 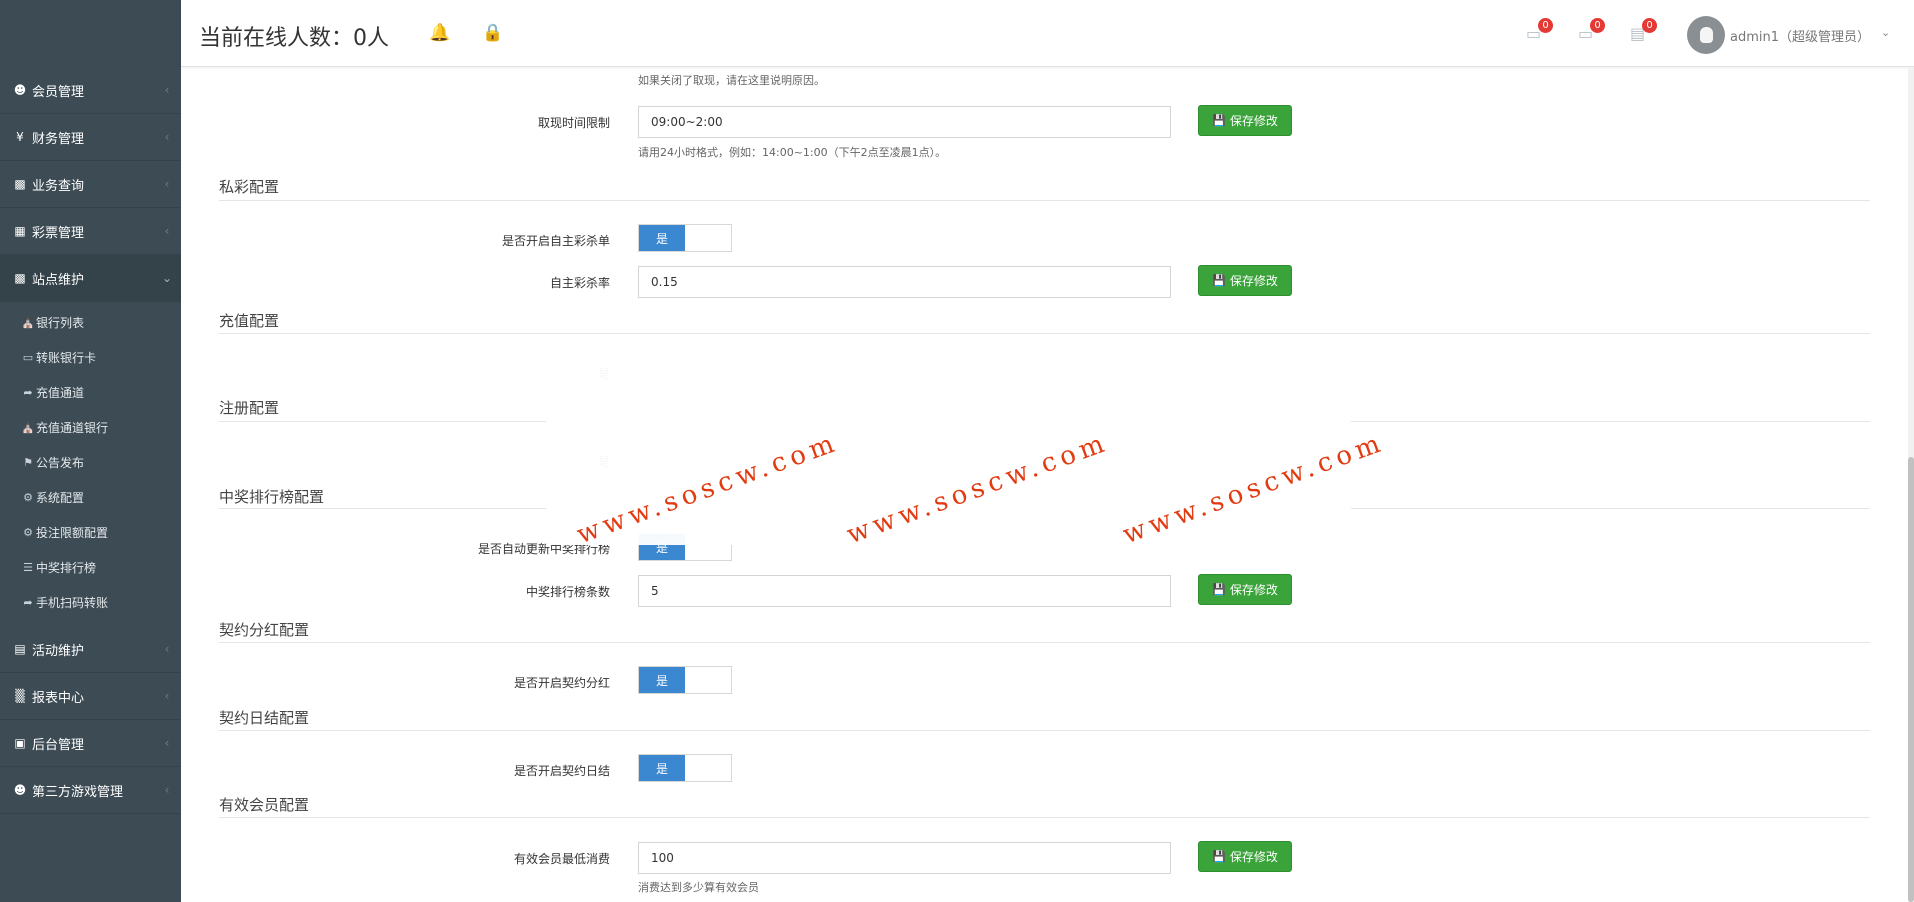 I want to click on save-valid-member-button: 💾 保存修改, so click(x=1245, y=856).